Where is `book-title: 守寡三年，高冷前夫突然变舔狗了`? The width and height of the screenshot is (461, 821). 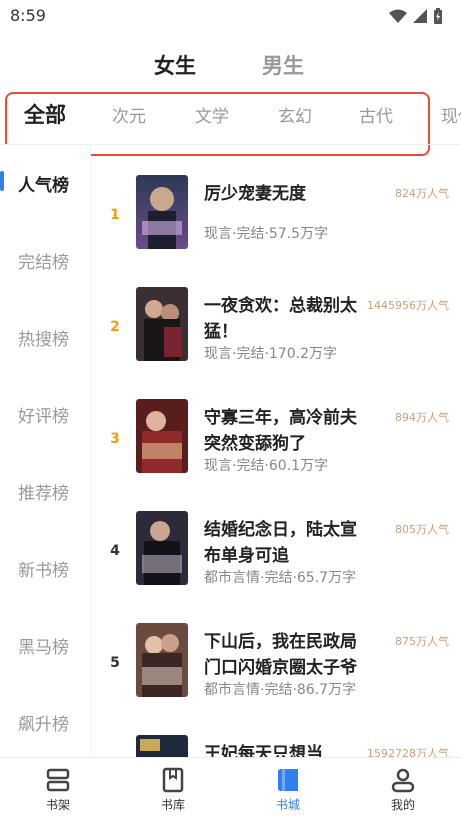 book-title: 守寡三年，高冷前夫突然变舔狗了 is located at coordinates (280, 431).